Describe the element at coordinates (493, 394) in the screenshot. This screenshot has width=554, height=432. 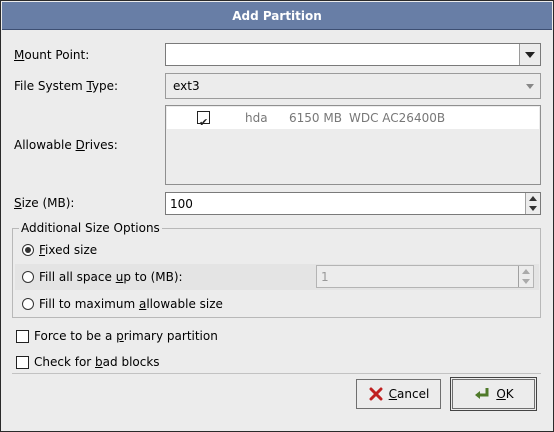
I see `ok-button: OK` at that location.